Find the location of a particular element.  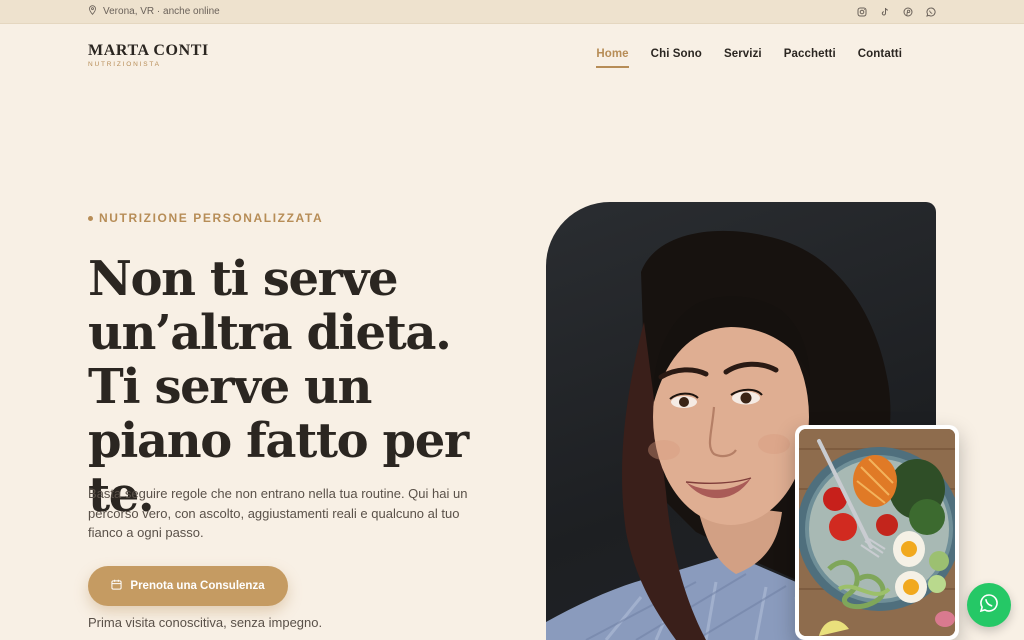

map-pin-icon is located at coordinates (92, 11).